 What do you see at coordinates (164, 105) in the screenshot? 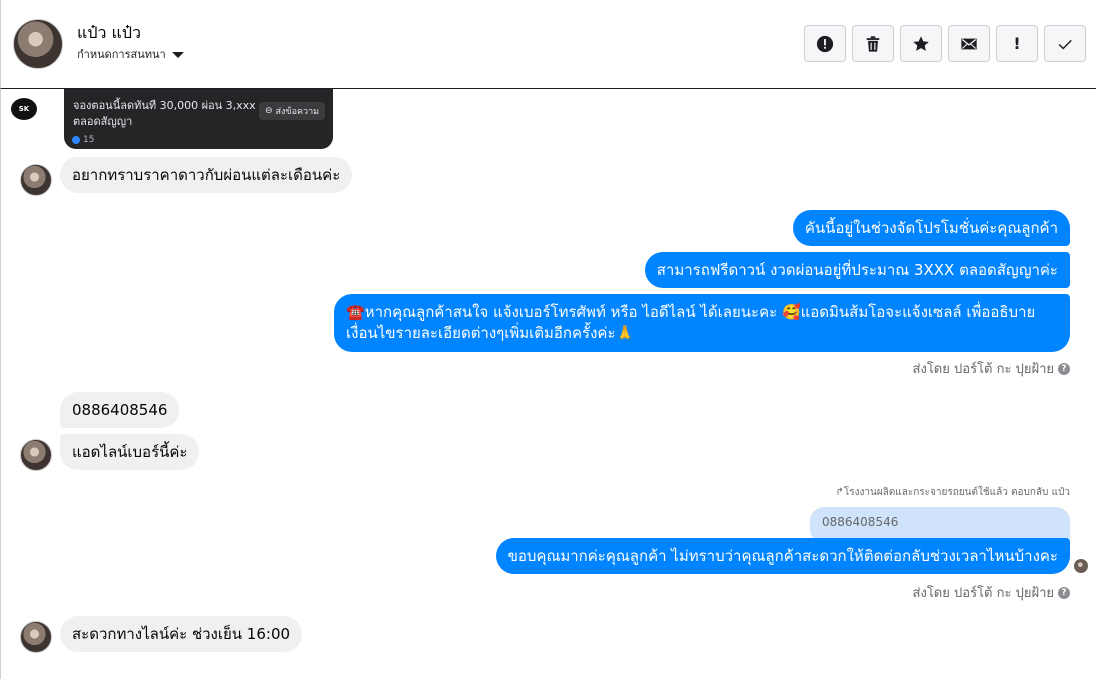
I see `ad-card-text-line1: จองตอนนี้ลดทันที 30,000 ผ่อน 3,xxx` at bounding box center [164, 105].